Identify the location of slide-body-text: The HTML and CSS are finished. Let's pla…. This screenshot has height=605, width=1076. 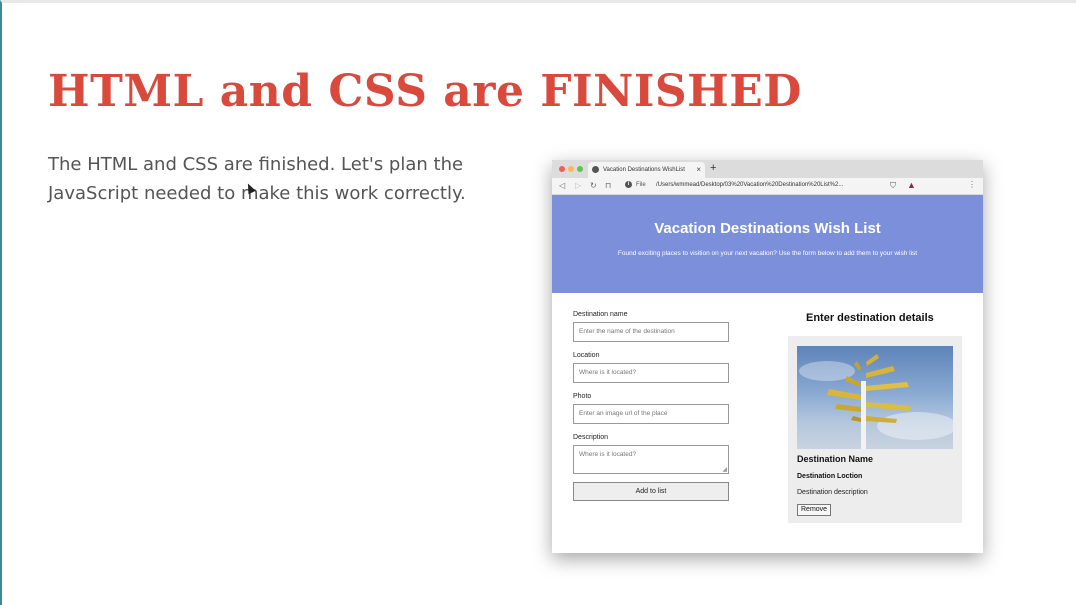
(257, 179).